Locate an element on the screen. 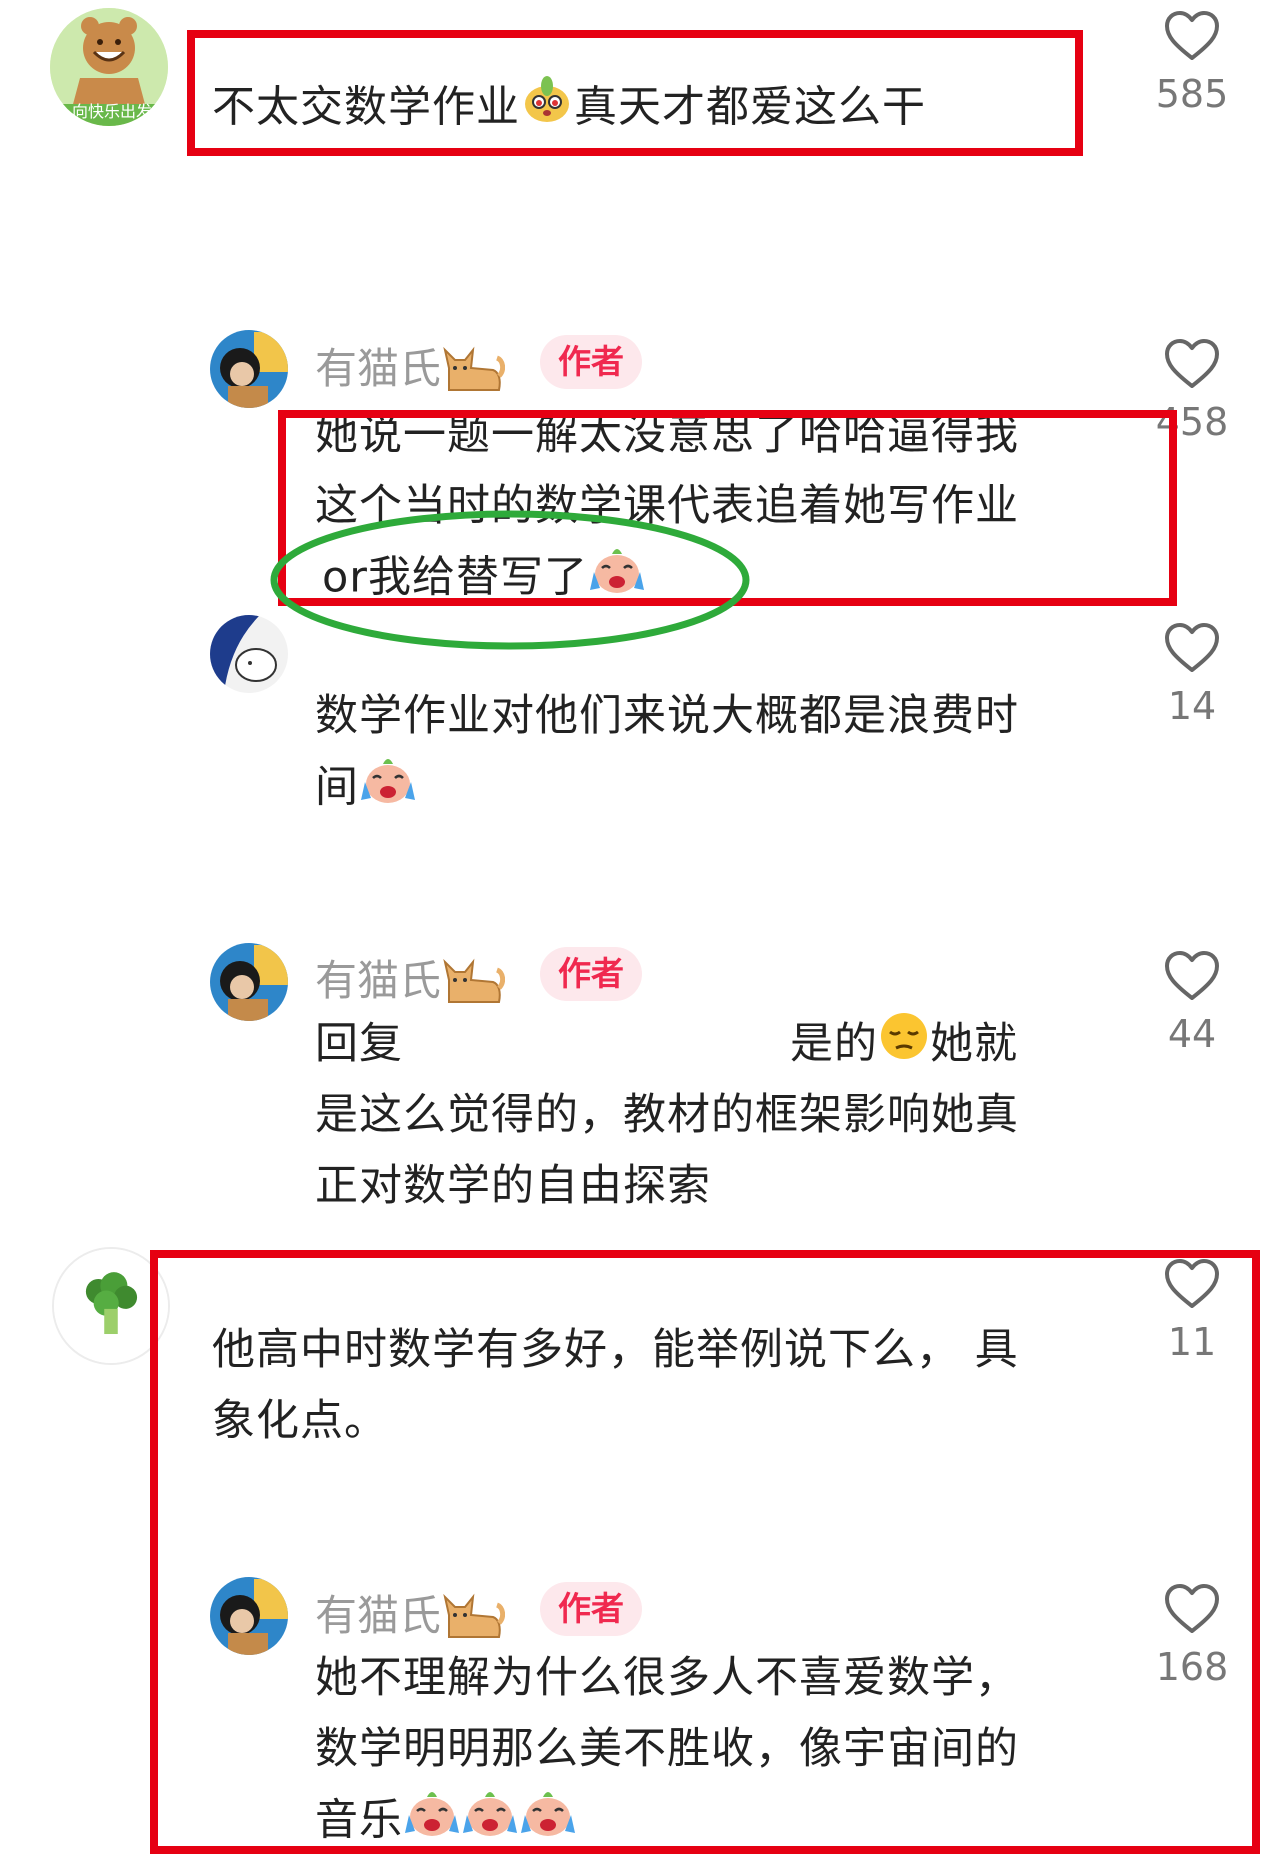  comment-text-part: 她就 is located at coordinates (974, 1044).